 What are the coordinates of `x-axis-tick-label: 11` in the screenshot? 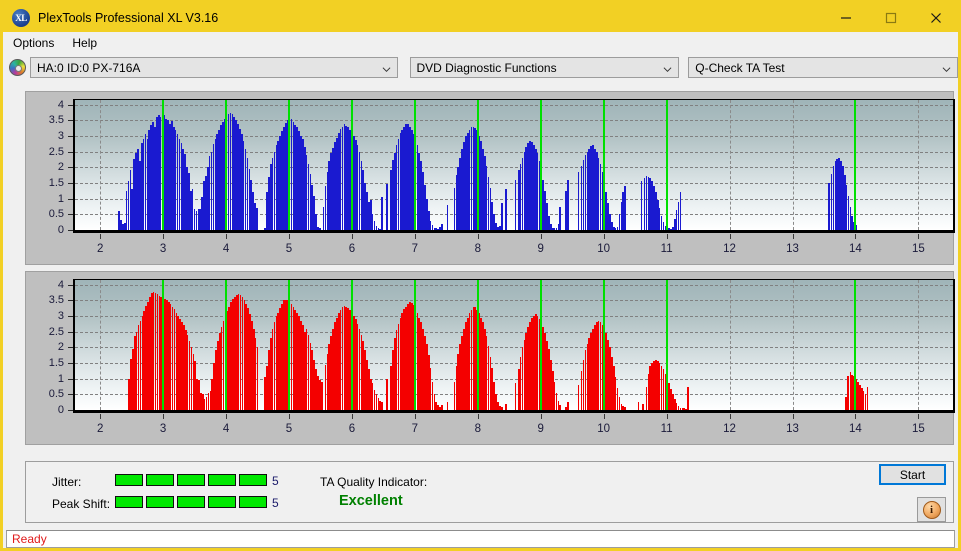 It's located at (666, 249).